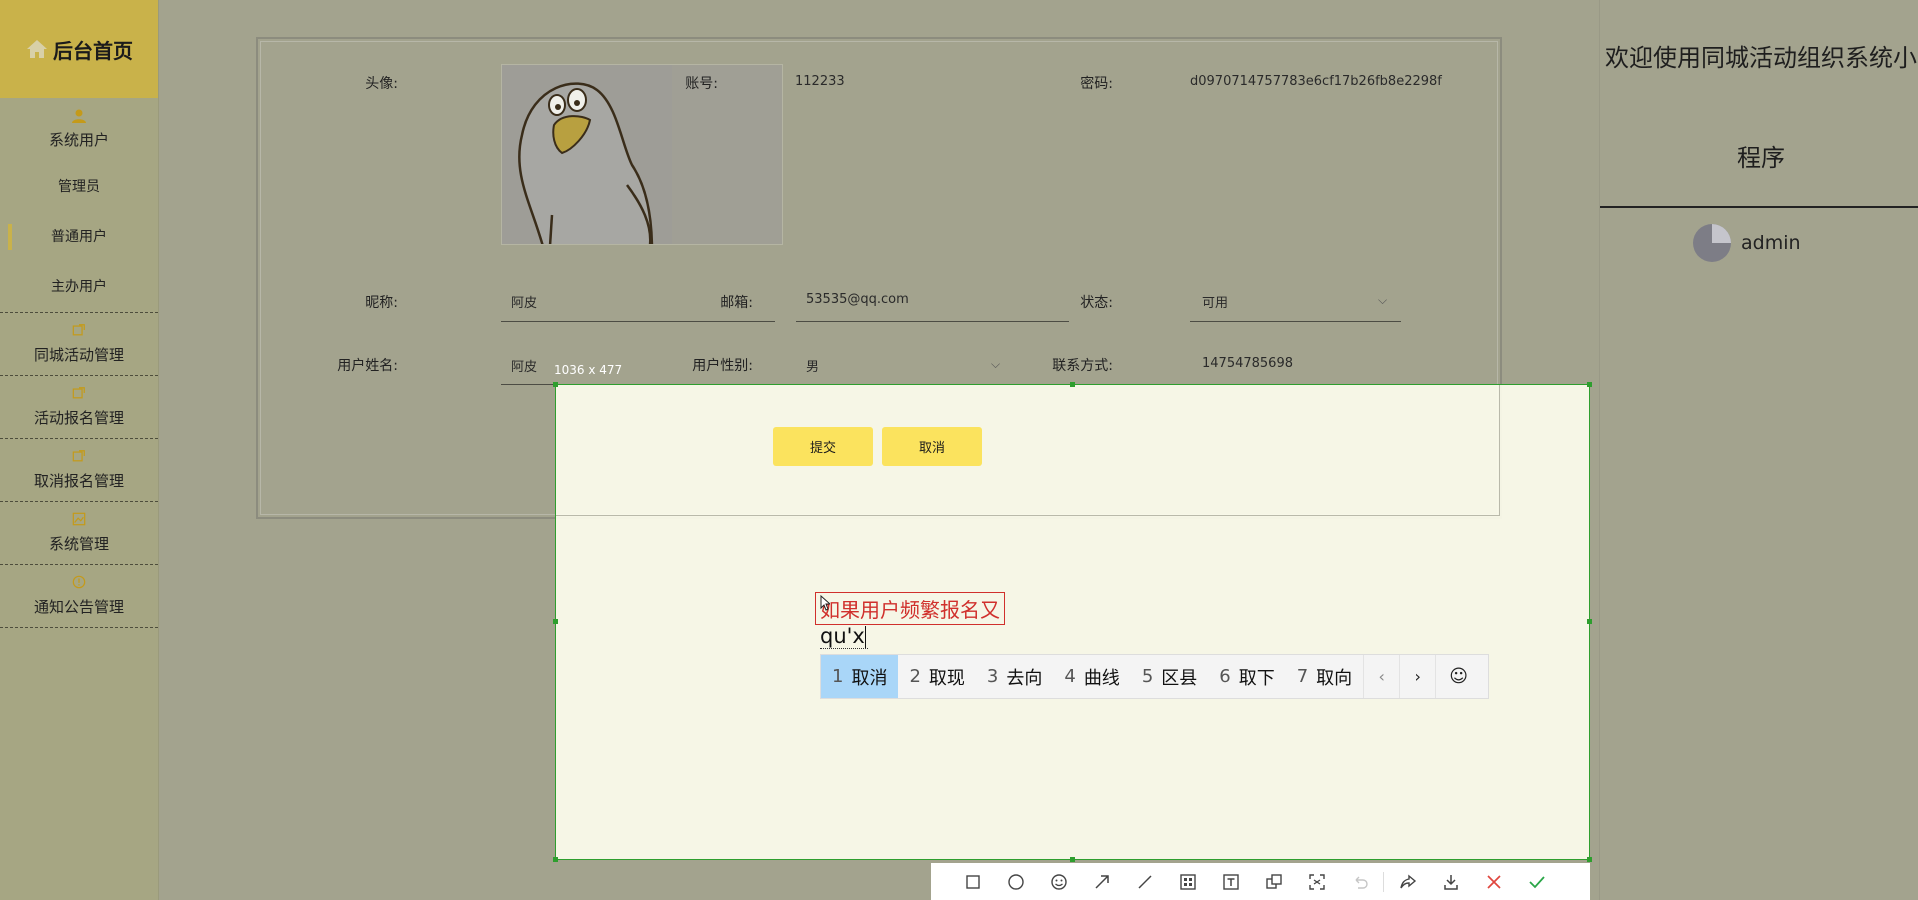 The image size is (1918, 900). I want to click on status-underline, so click(1295, 321).